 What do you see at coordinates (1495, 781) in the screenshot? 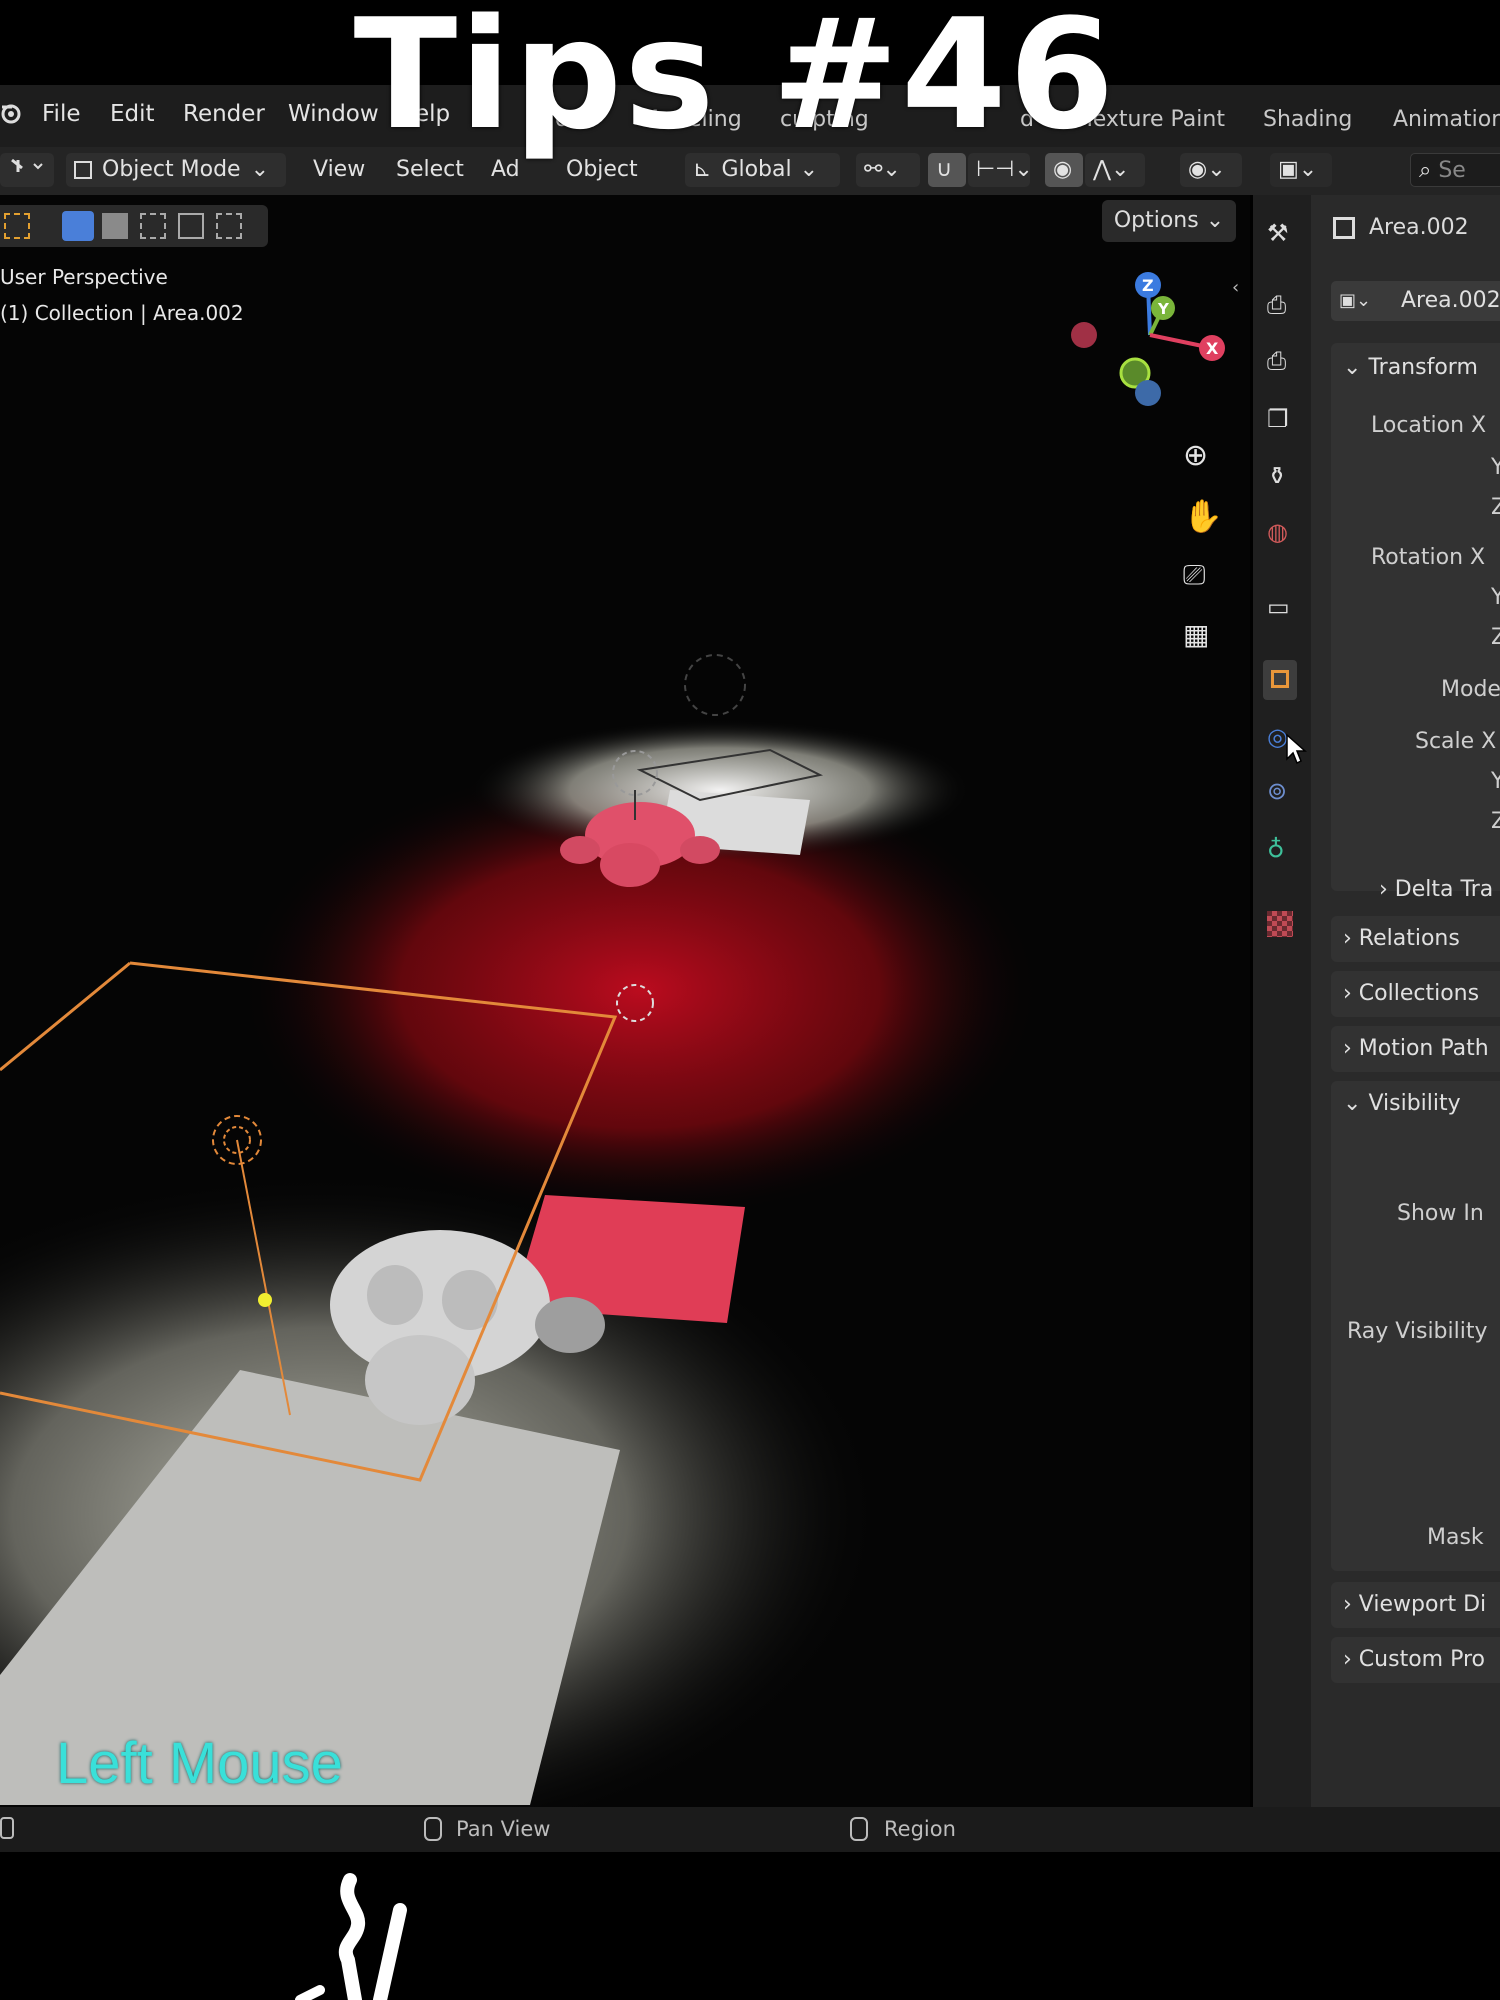
I see `scale-y-label: Y` at bounding box center [1495, 781].